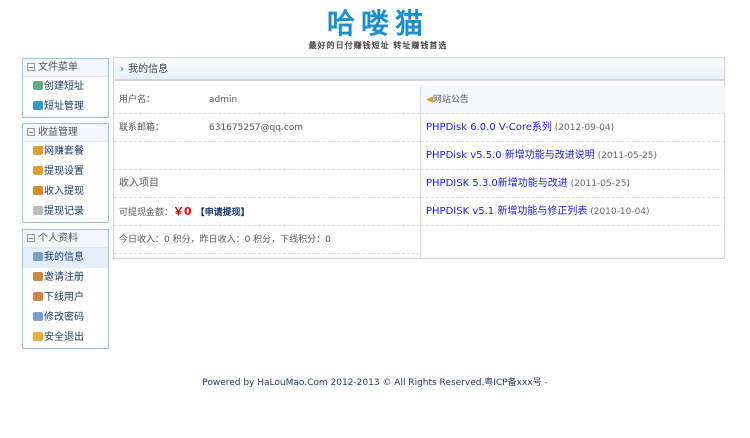 The height and width of the screenshot is (438, 750). What do you see at coordinates (38, 190) in the screenshot?
I see `user-money-icon` at bounding box center [38, 190].